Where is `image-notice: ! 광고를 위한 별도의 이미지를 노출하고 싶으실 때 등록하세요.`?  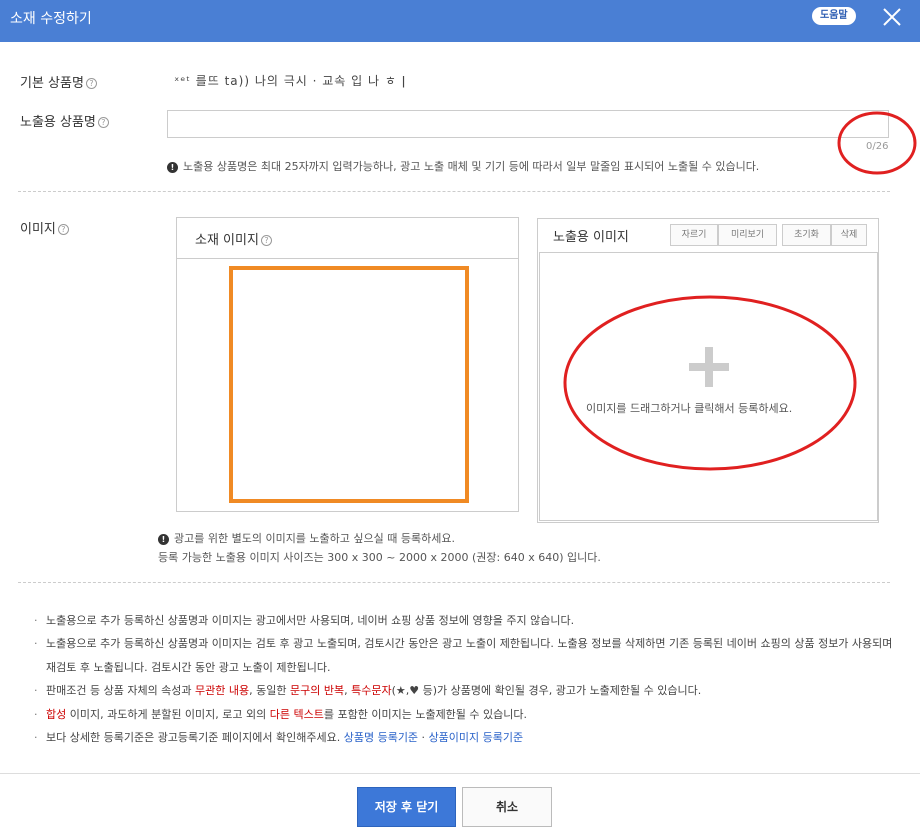
image-notice: ! 광고를 위한 별도의 이미지를 노출하고 싶으실 때 등록하세요. is located at coordinates (306, 538).